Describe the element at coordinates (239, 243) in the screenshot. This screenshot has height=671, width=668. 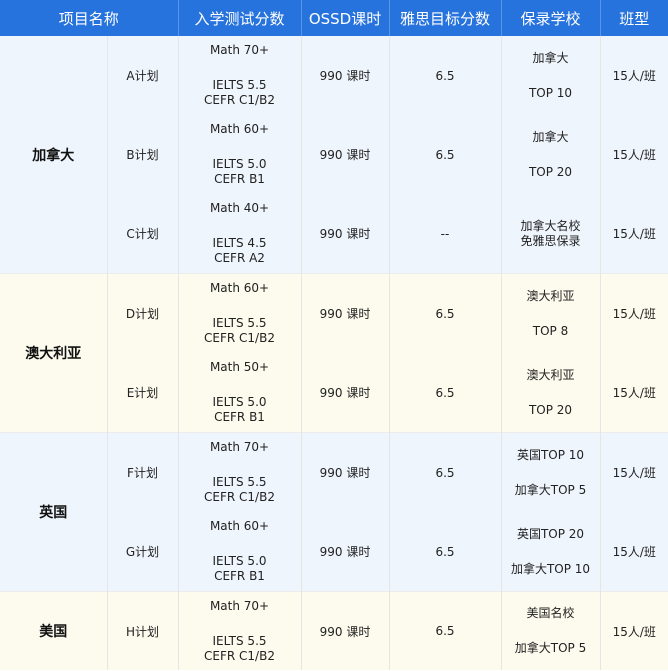
I see `entry-test-line: IELTS 4.5` at that location.